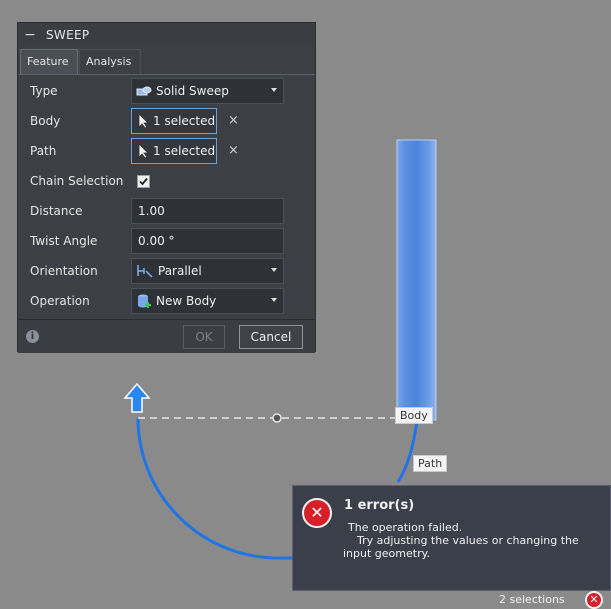 Image resolution: width=611 pixels, height=609 pixels. What do you see at coordinates (430, 463) in the screenshot?
I see `path-tag: Path` at bounding box center [430, 463].